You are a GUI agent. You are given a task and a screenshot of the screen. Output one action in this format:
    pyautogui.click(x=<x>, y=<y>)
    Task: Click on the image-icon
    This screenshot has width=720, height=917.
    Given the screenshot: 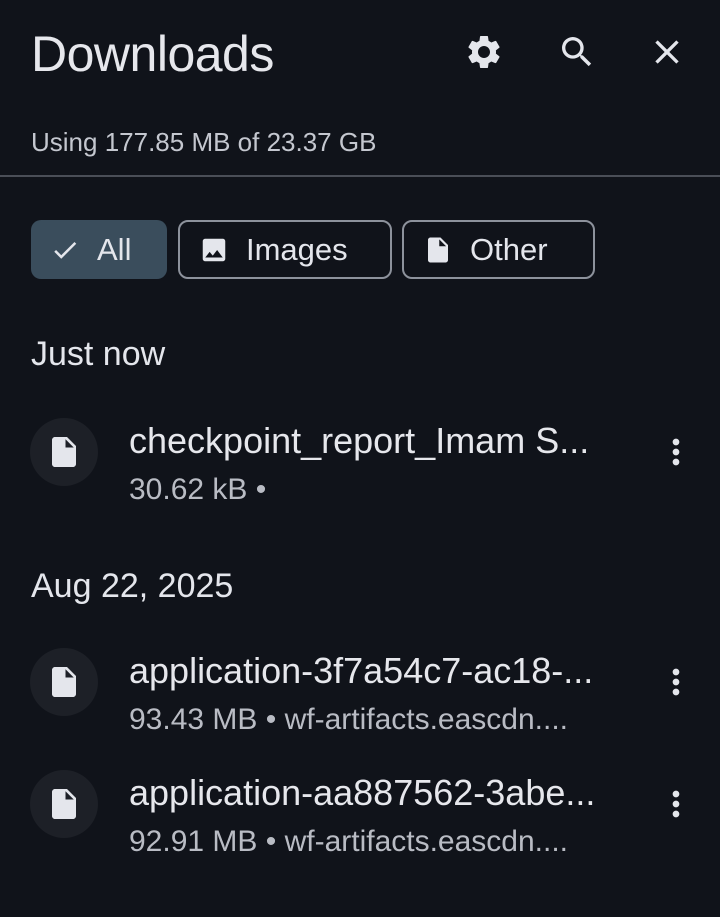 What is the action you would take?
    pyautogui.click(x=214, y=250)
    